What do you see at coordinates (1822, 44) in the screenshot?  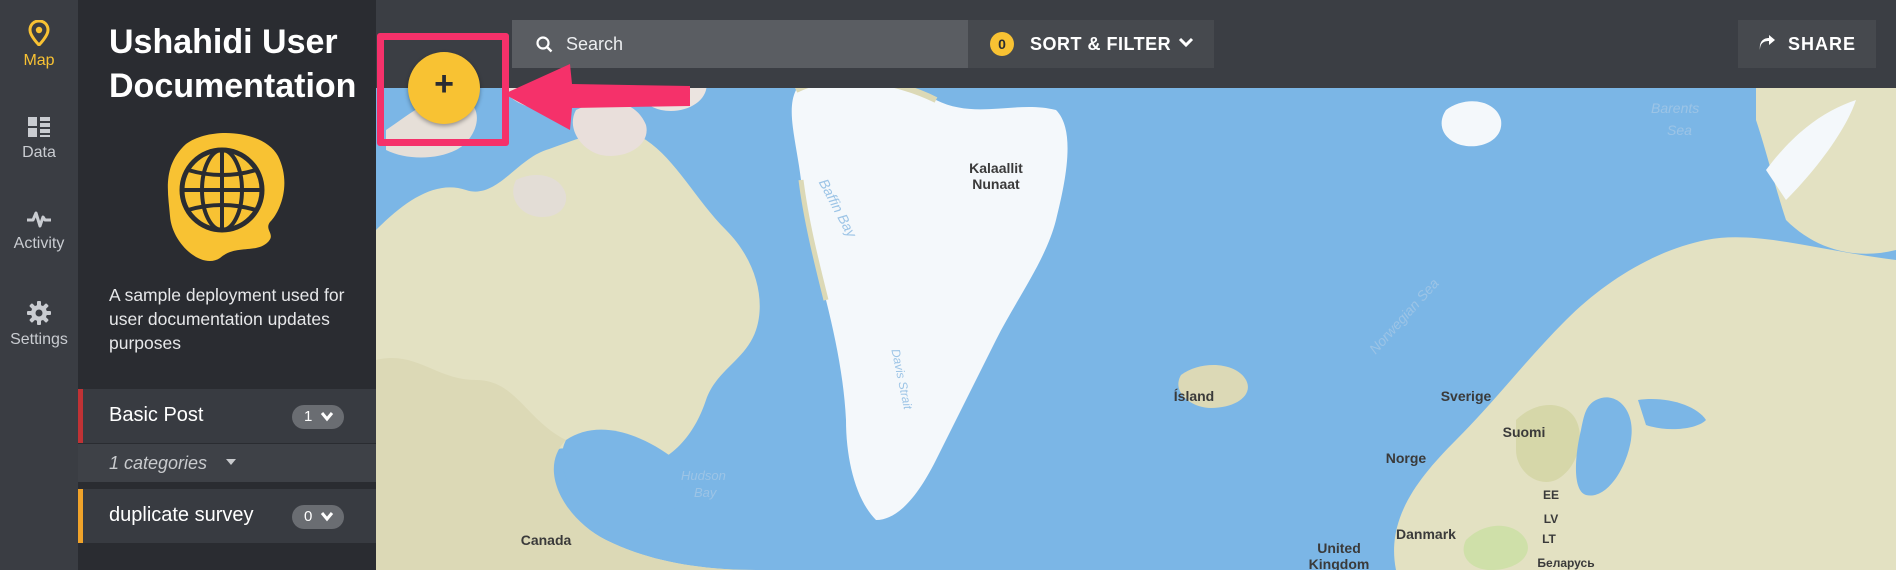 I see `share-label: SHARE` at bounding box center [1822, 44].